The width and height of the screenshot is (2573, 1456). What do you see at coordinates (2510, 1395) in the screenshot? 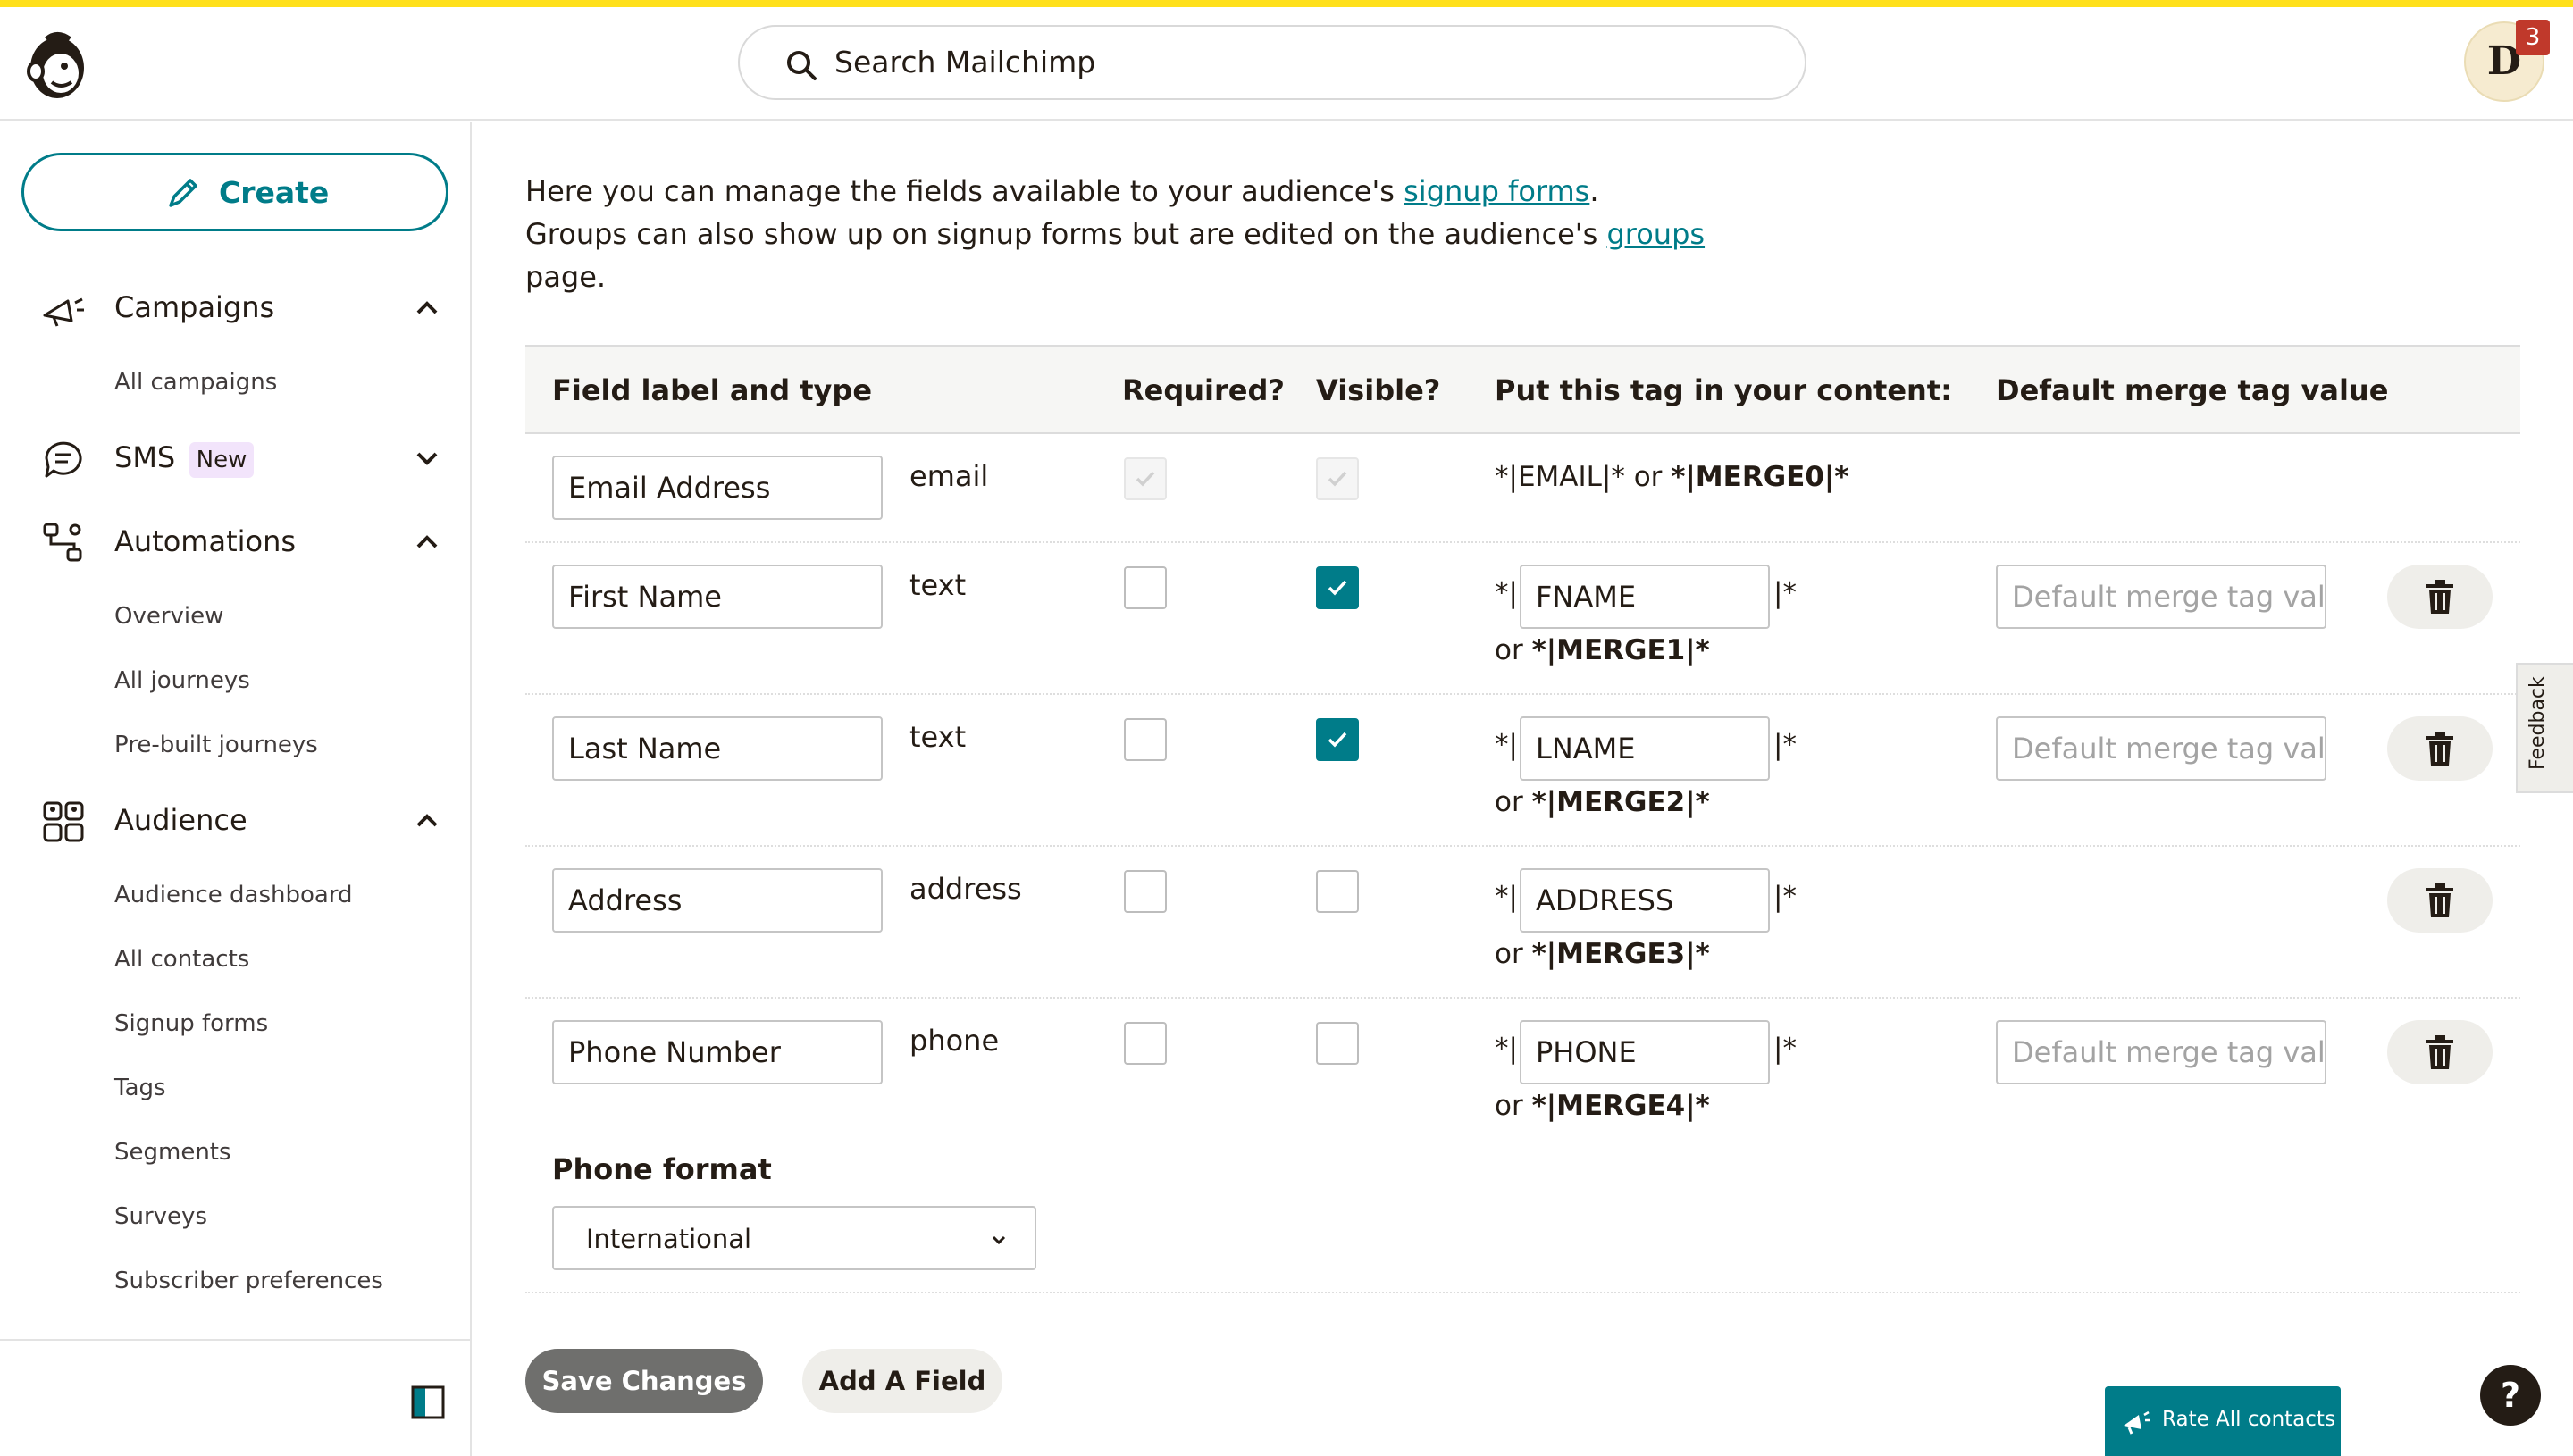
I see `help-button: ?` at bounding box center [2510, 1395].